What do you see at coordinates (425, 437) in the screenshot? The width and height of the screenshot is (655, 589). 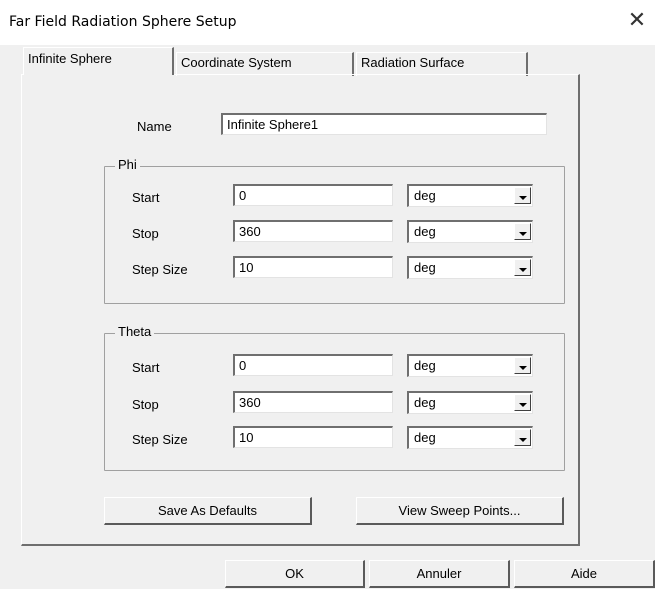 I see `theta-step-unit: deg` at bounding box center [425, 437].